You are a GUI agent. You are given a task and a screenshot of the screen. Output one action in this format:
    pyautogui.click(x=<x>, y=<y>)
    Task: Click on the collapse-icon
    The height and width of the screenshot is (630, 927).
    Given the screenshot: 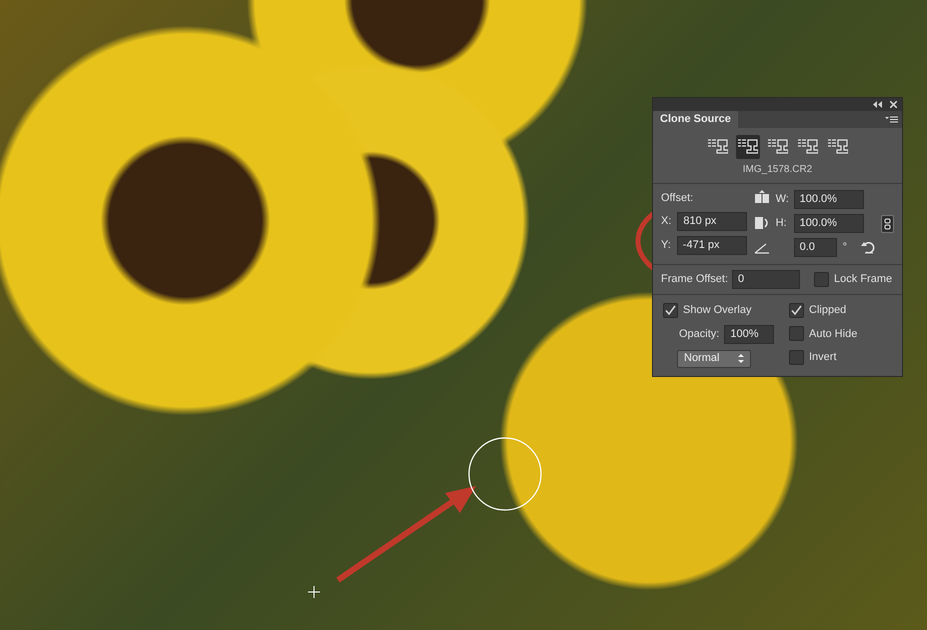 What is the action you would take?
    pyautogui.click(x=877, y=104)
    